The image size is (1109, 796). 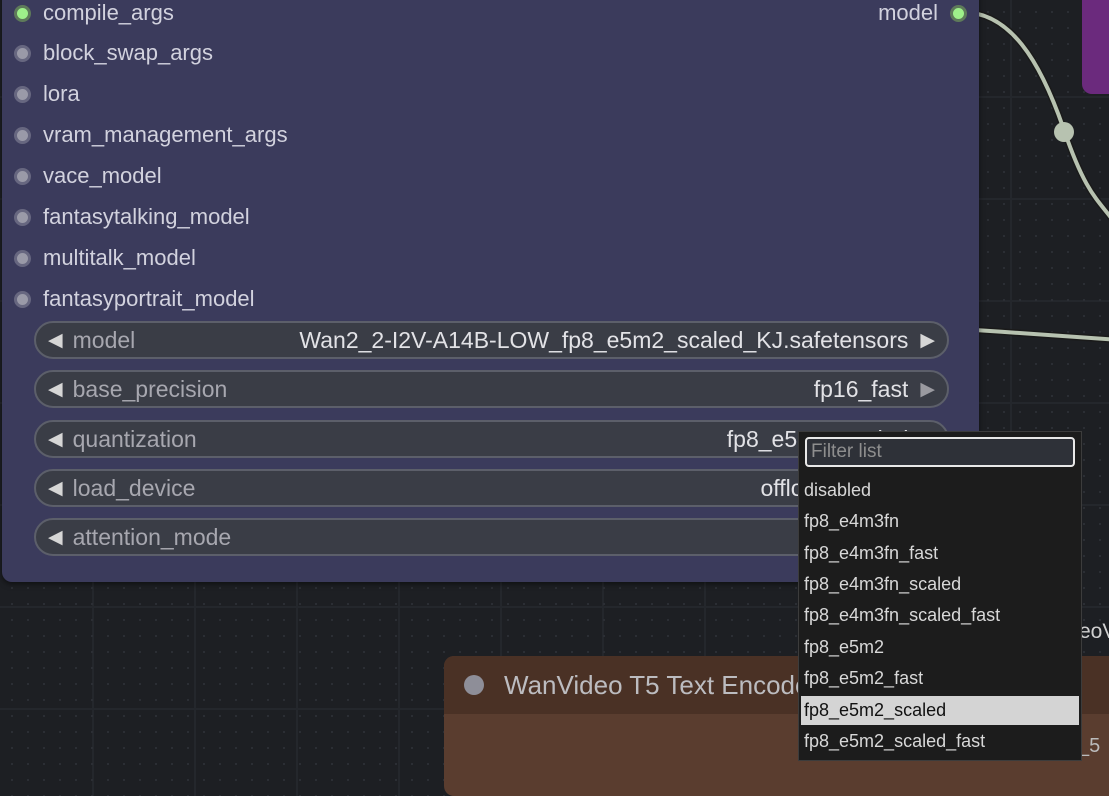 I want to click on link-reroute-dot, so click(x=1064, y=132).